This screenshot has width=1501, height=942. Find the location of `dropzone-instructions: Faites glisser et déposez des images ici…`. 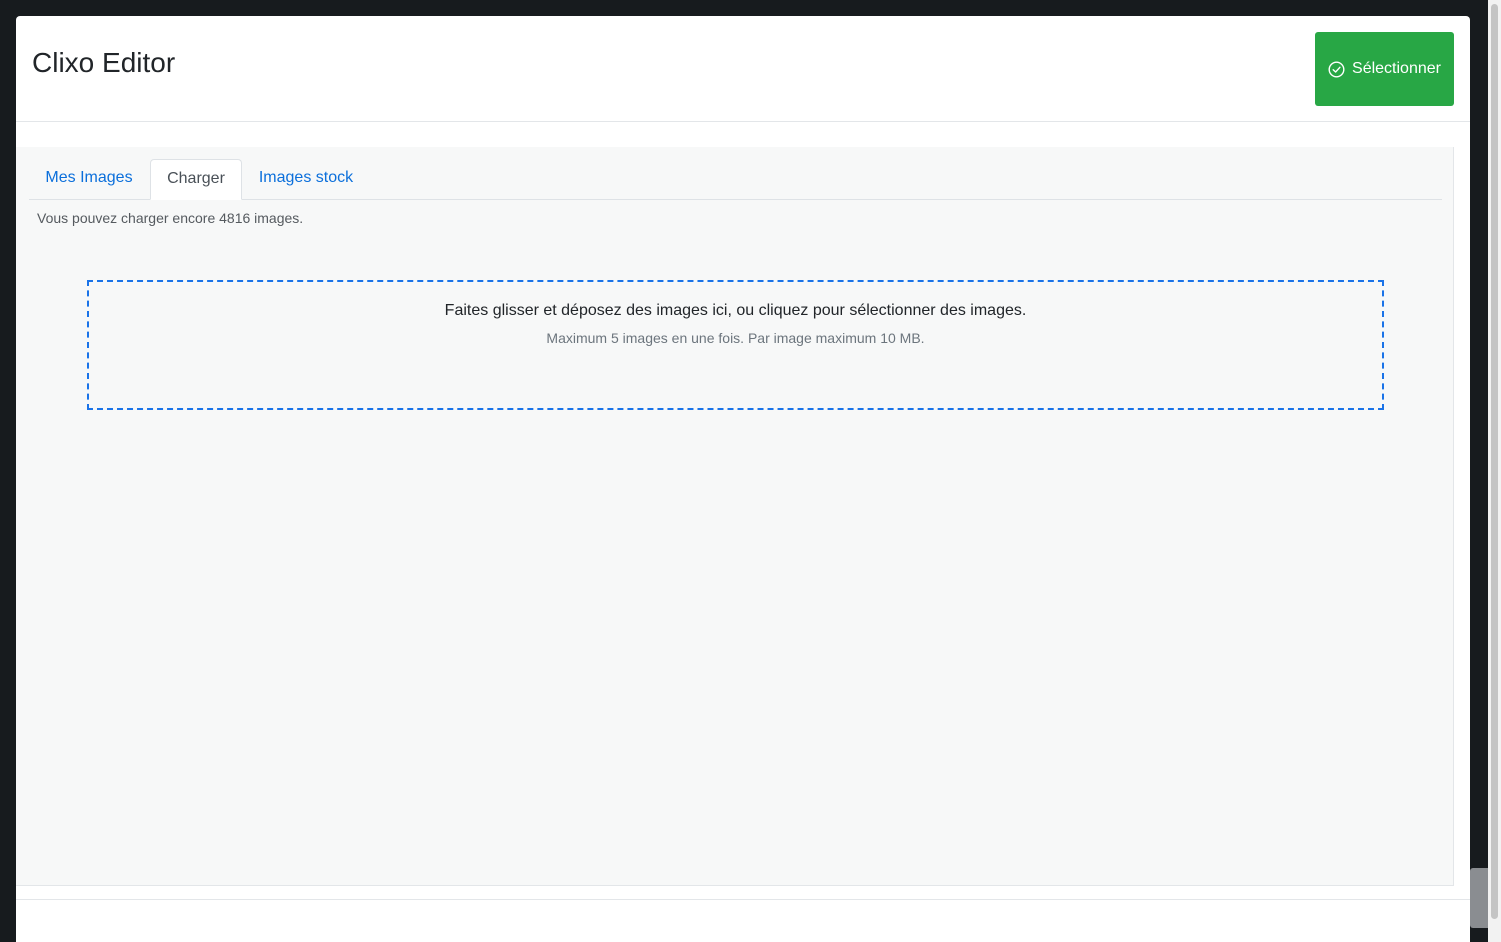

dropzone-instructions: Faites glisser et déposez des images ici… is located at coordinates (735, 310).